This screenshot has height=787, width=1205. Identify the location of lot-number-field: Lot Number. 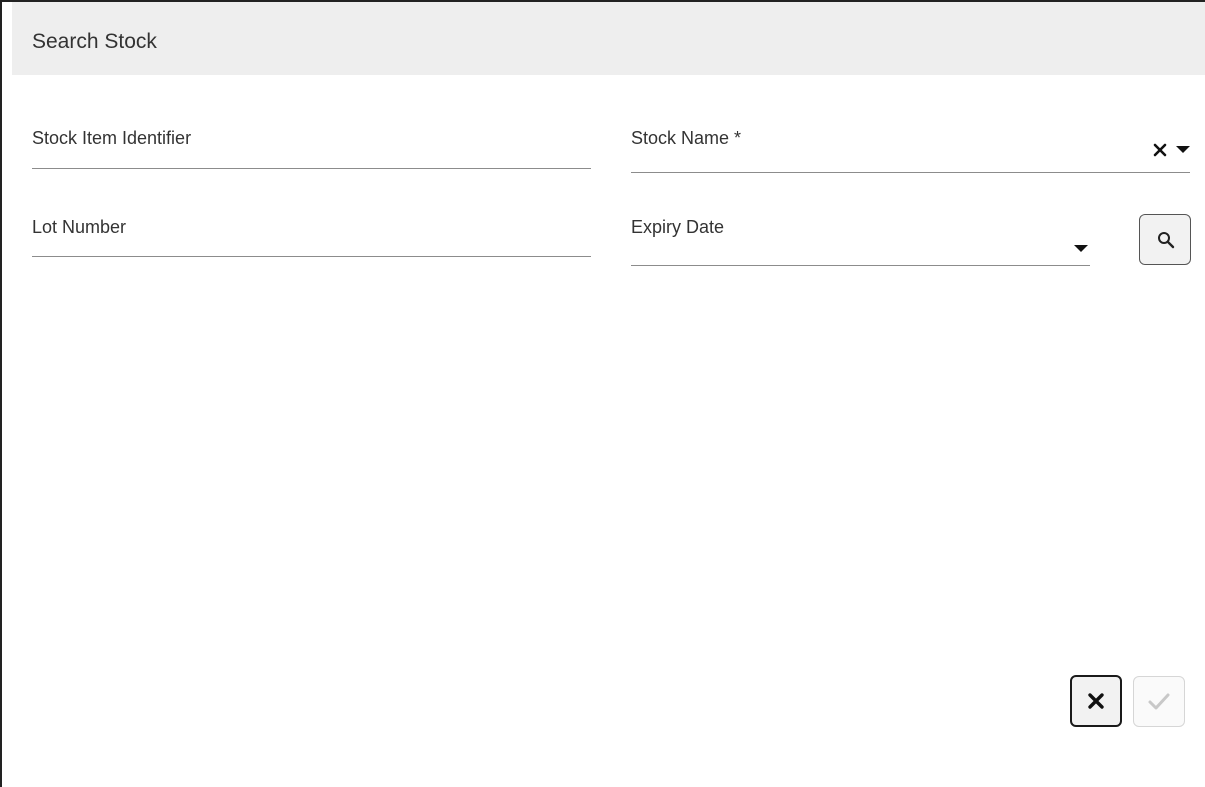
(311, 237).